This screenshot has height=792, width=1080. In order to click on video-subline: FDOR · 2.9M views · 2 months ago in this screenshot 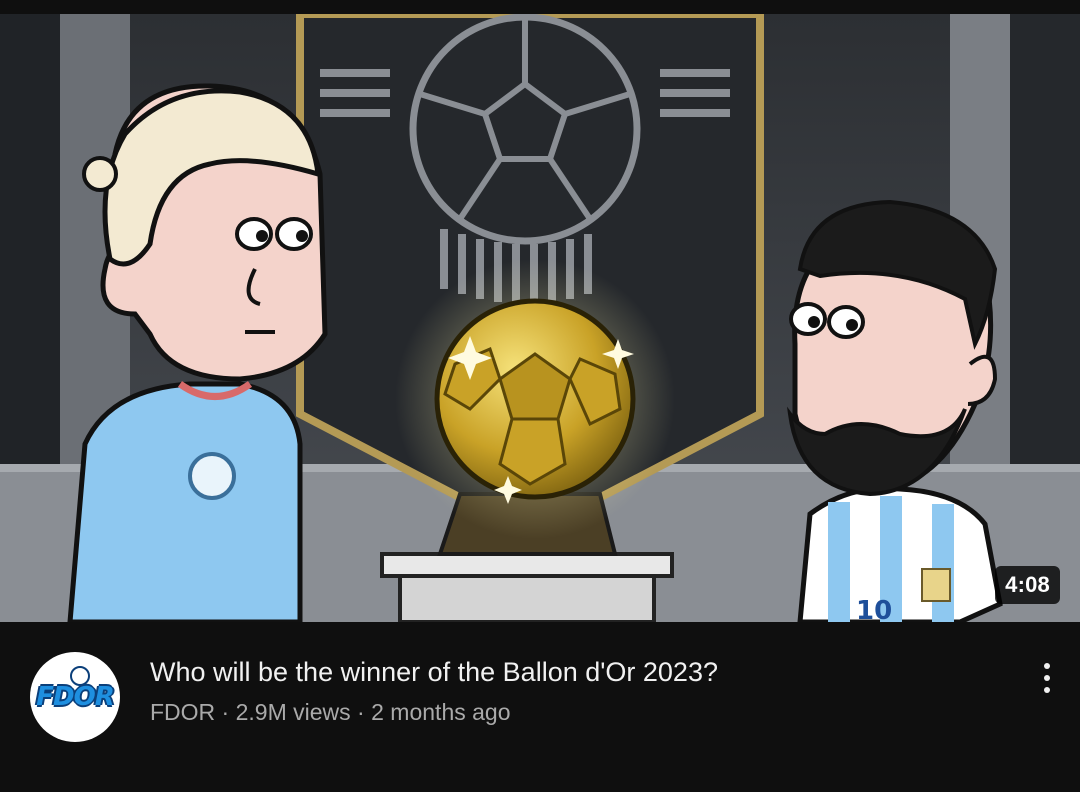, I will do `click(330, 712)`.